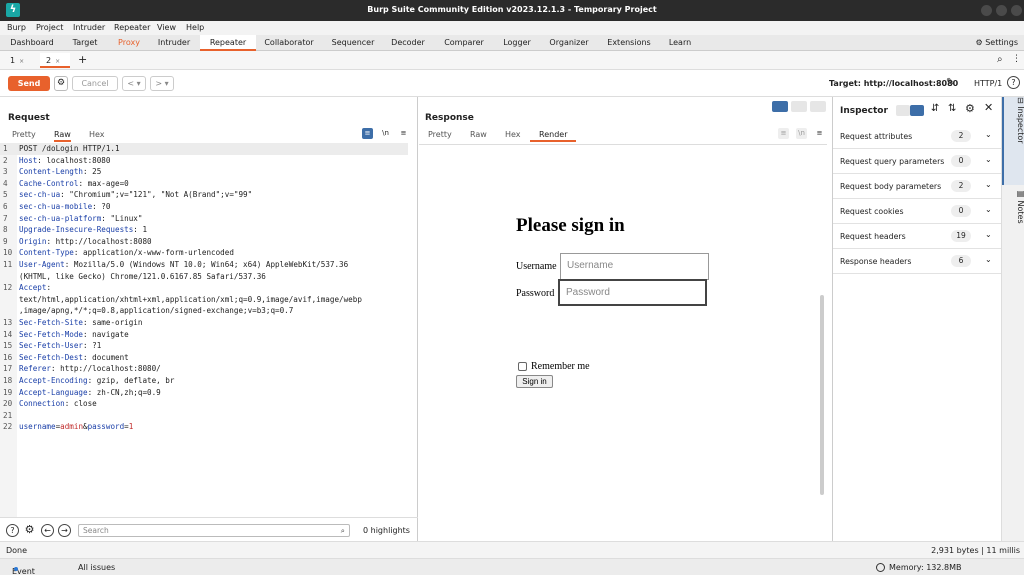 The height and width of the screenshot is (575, 1024). I want to click on next-match-icon: →, so click(64, 530).